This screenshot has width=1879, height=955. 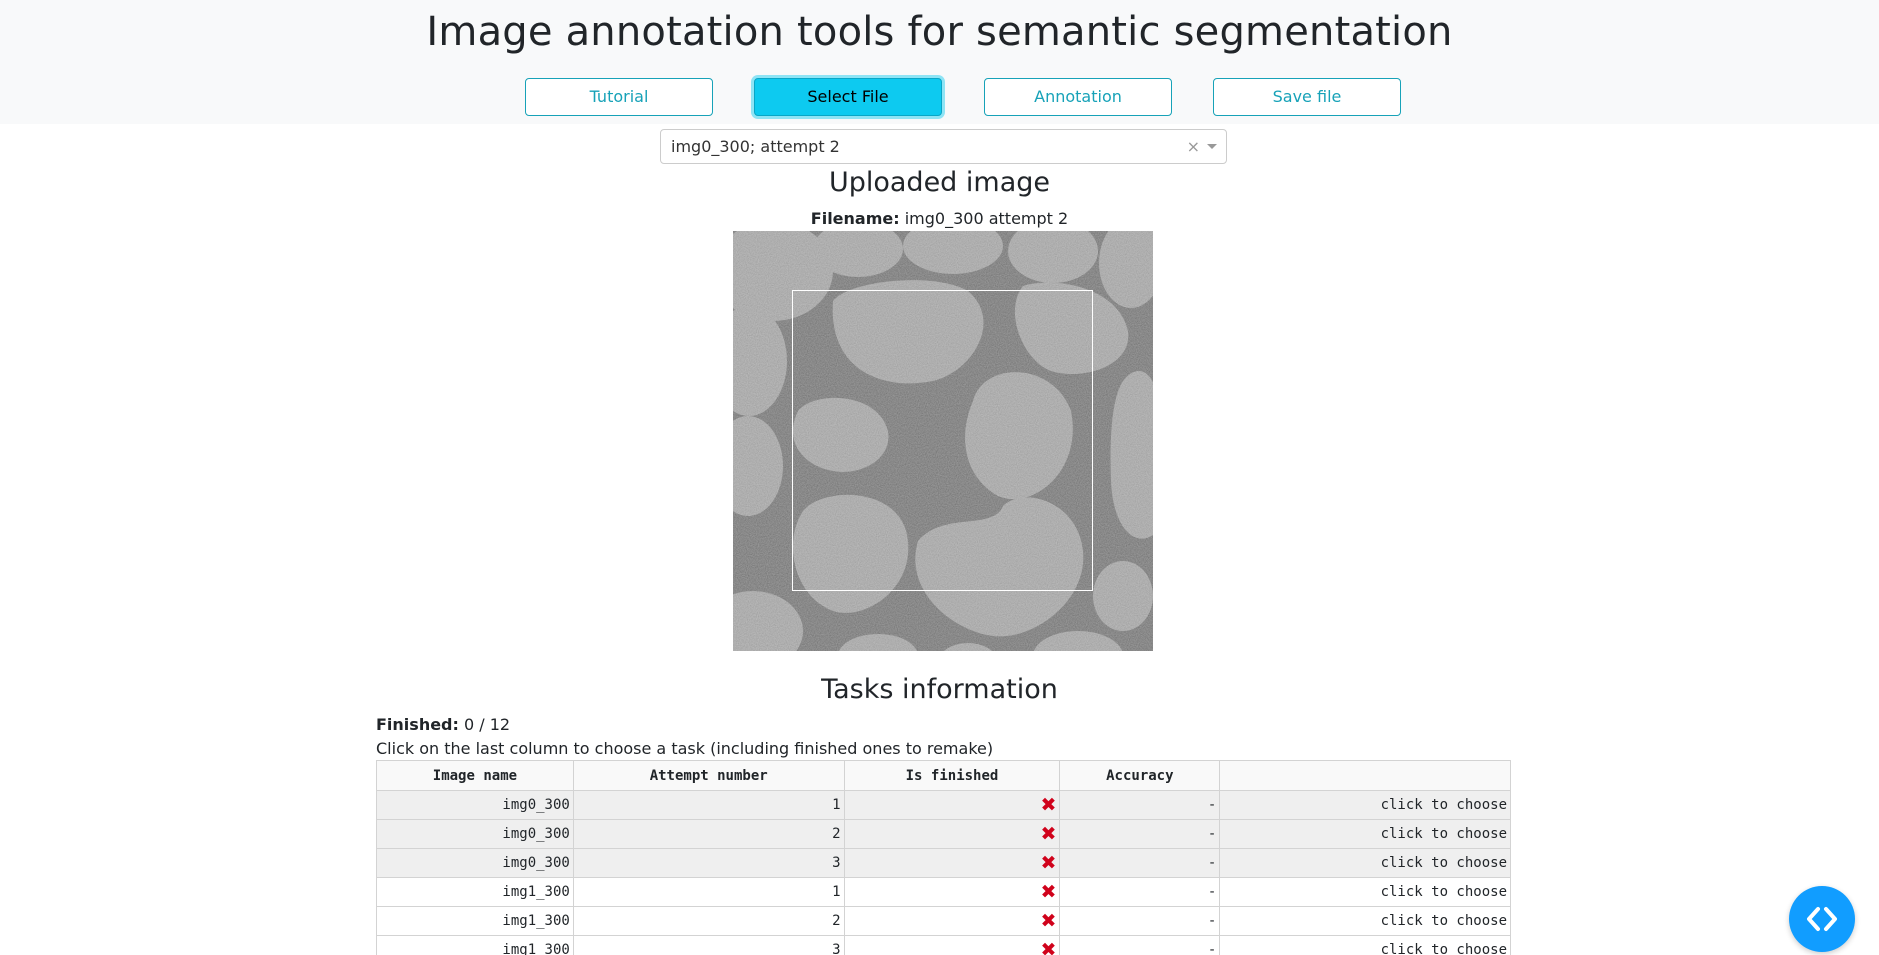 I want to click on finished-label: Finished:, so click(x=417, y=724).